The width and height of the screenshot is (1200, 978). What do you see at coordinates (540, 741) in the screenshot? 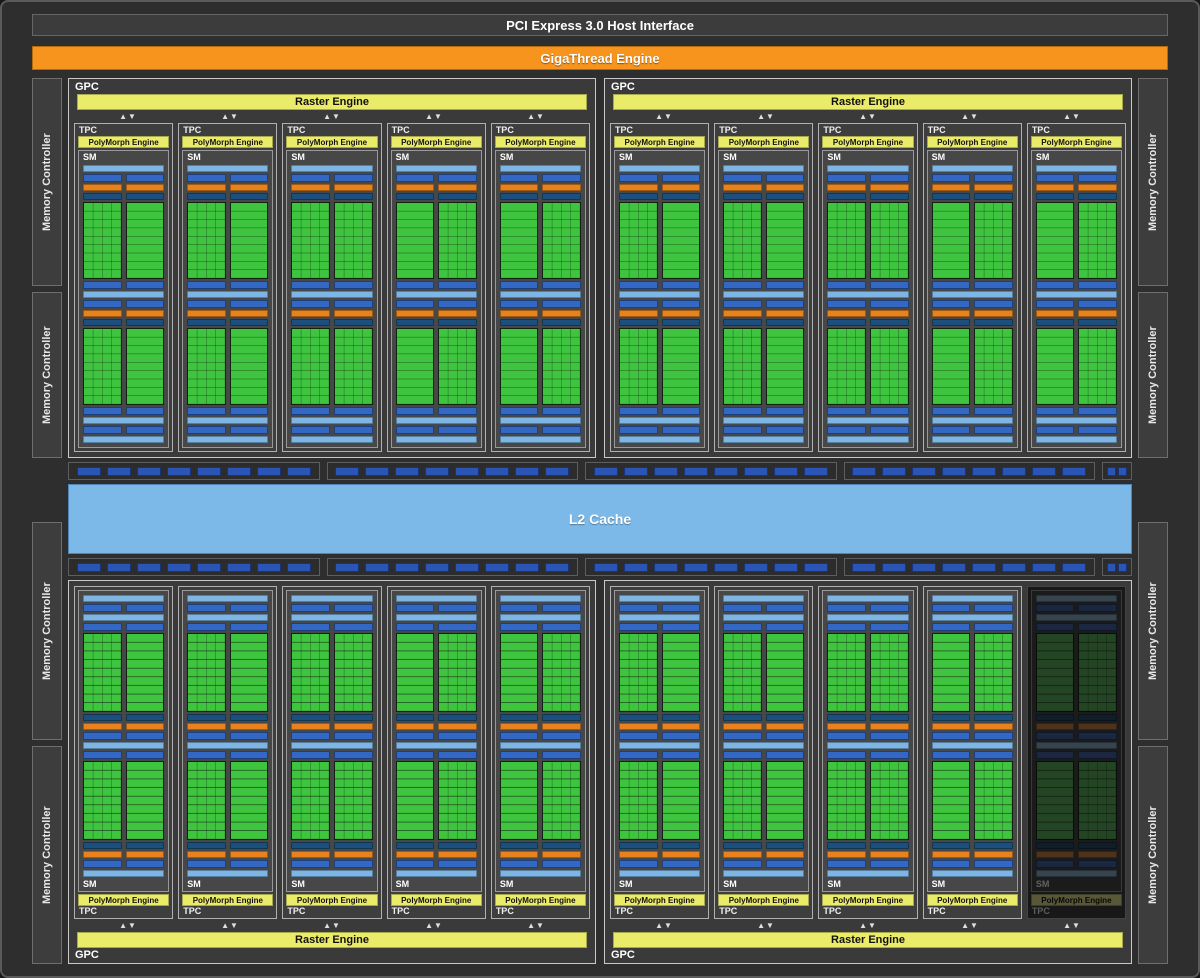
I see `sm: SM` at bounding box center [540, 741].